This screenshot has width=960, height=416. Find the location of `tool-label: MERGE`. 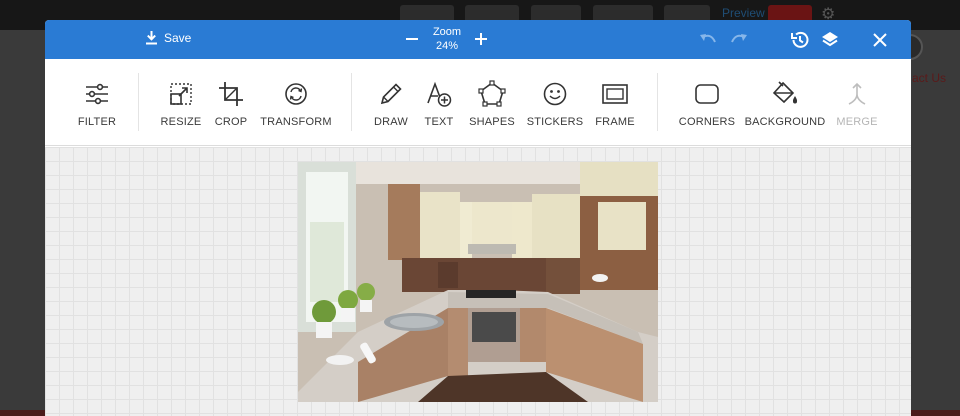

tool-label: MERGE is located at coordinates (857, 122).